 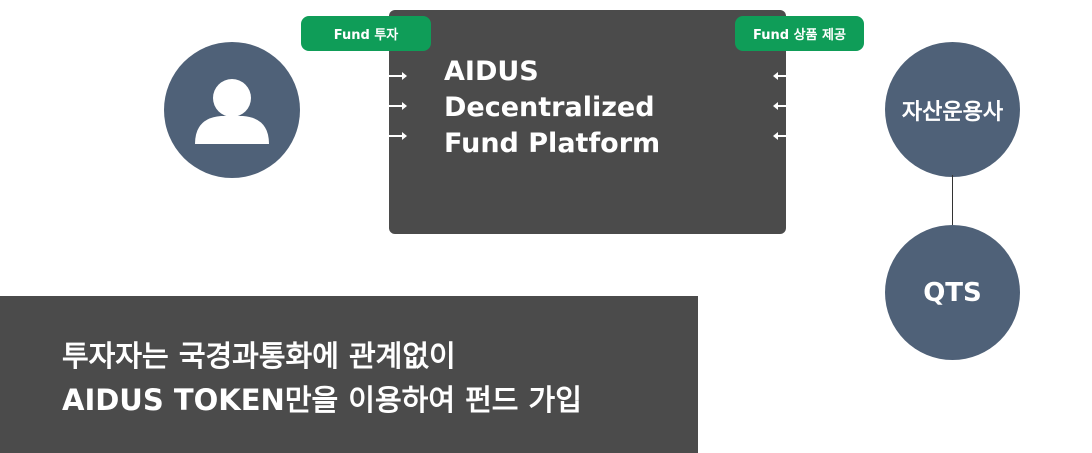 I want to click on user-icon, so click(x=232, y=111).